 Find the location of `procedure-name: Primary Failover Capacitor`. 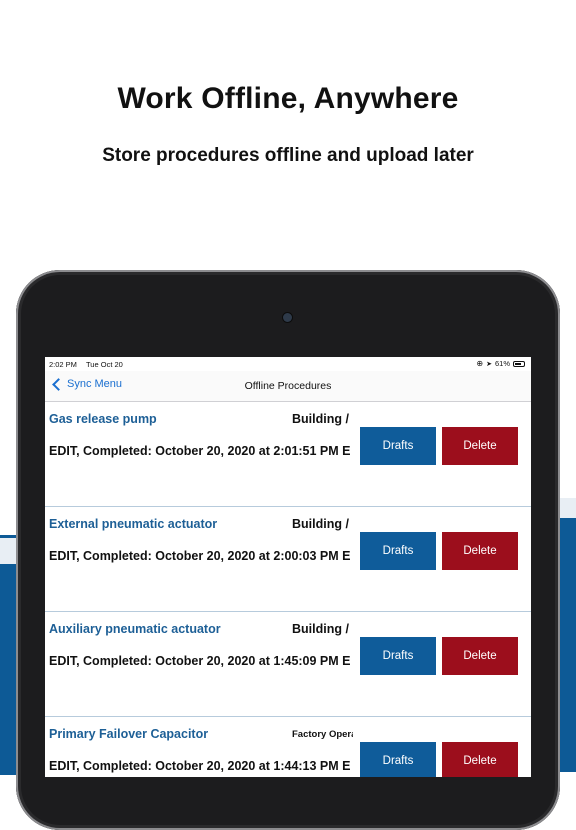

procedure-name: Primary Failover Capacitor is located at coordinates (128, 734).